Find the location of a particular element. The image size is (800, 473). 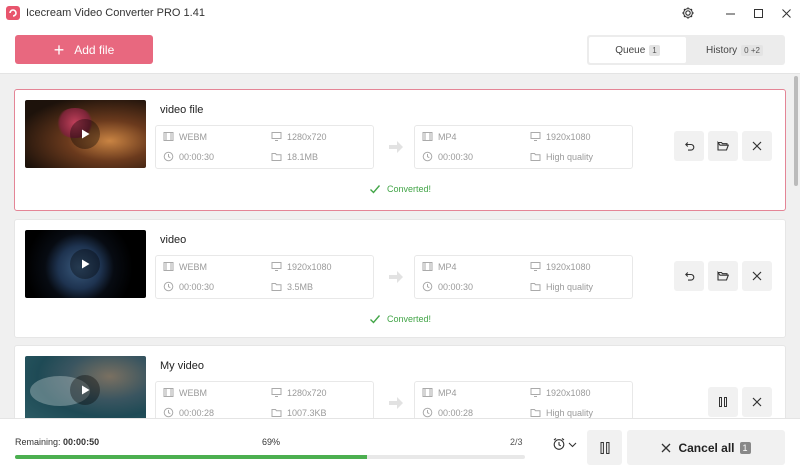

source-resolution: 1920x1080 is located at coordinates (309, 266).